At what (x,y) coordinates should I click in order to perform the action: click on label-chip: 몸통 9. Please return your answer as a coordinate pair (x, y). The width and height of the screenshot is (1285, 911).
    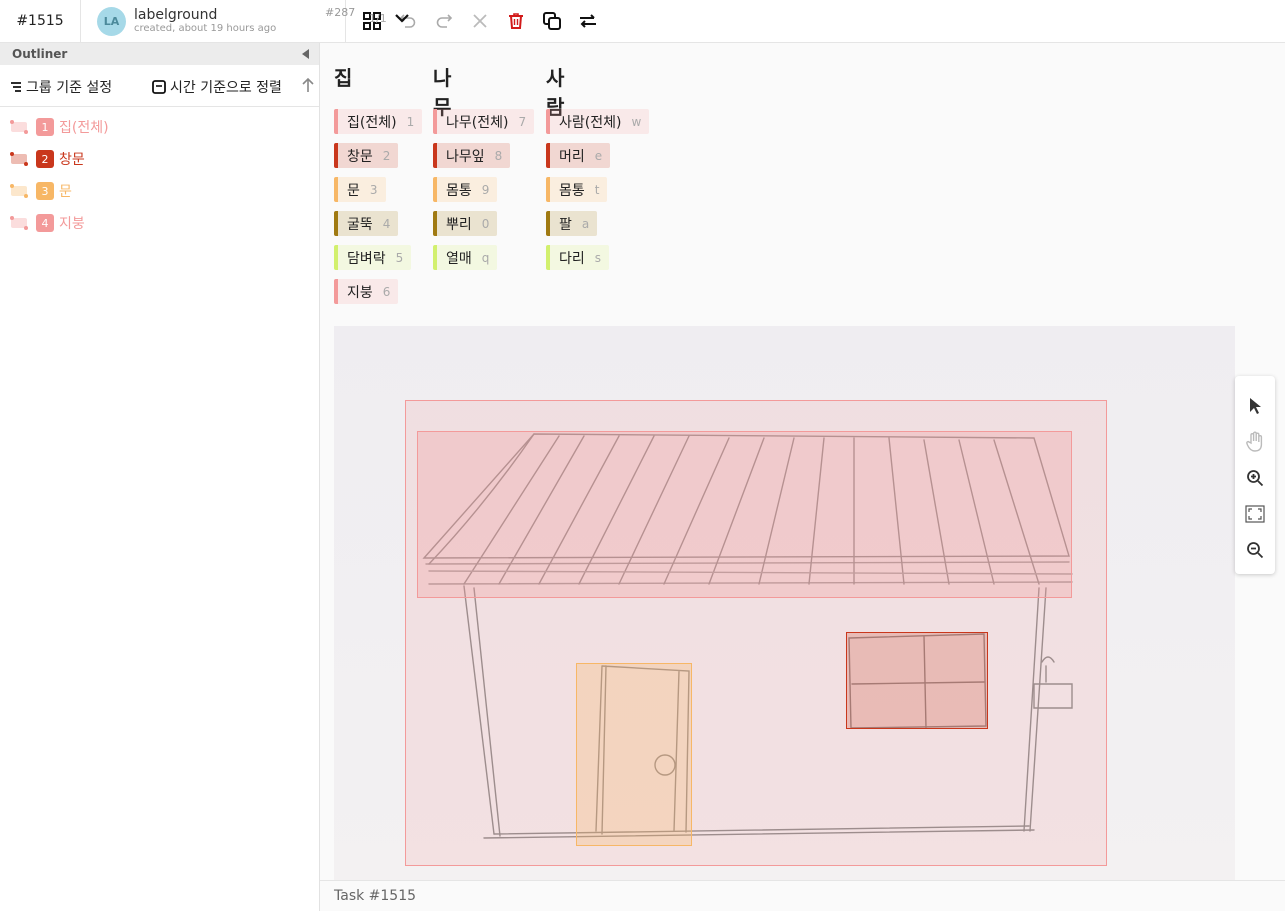
    Looking at the image, I should click on (465, 189).